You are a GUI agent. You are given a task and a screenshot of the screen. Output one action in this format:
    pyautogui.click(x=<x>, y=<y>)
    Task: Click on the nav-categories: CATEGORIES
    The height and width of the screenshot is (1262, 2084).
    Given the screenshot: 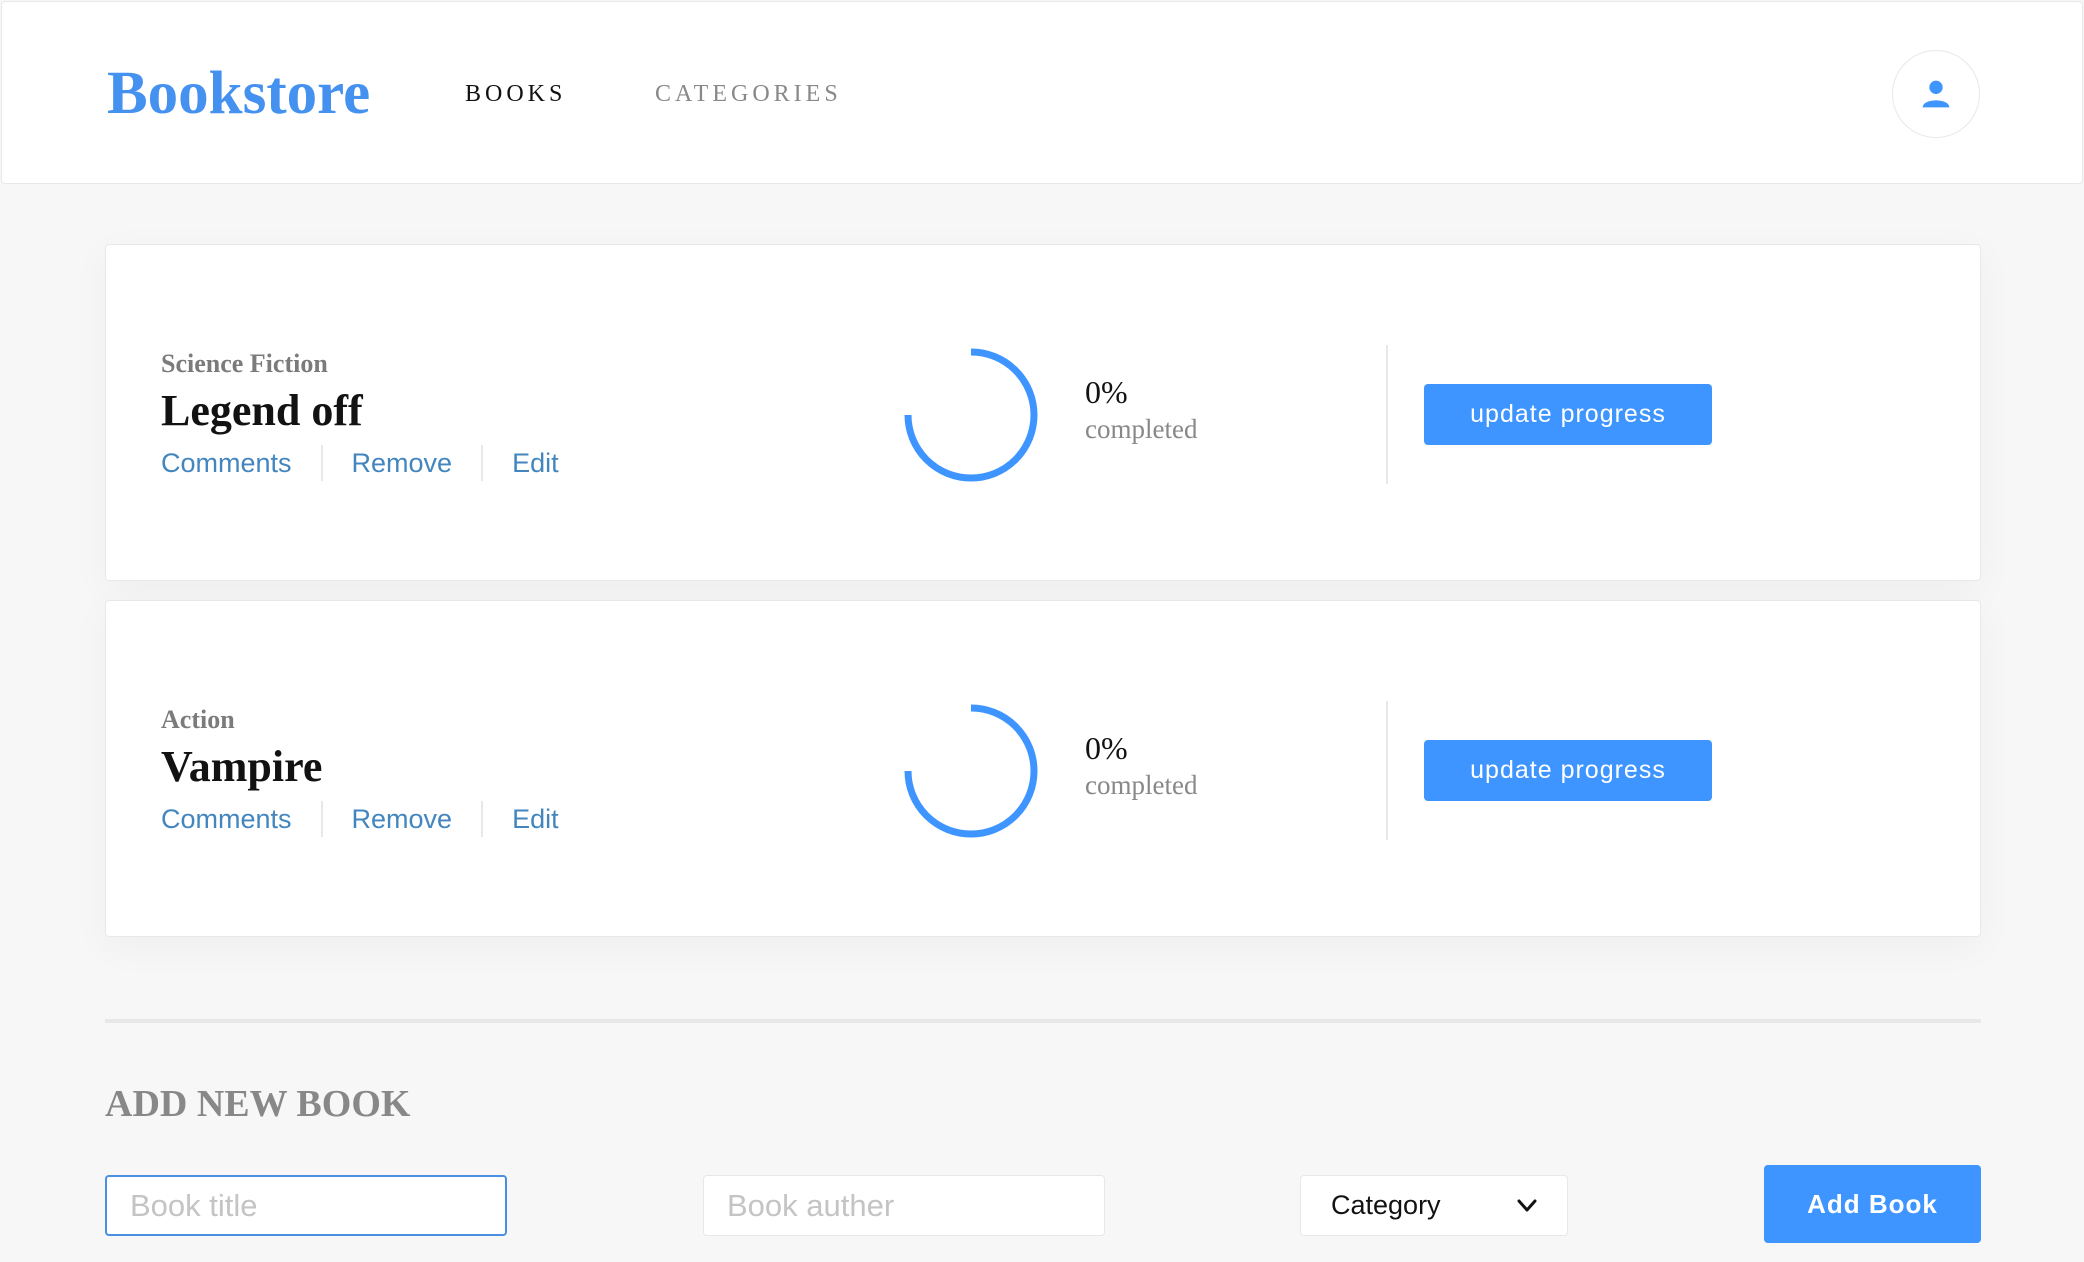 What is the action you would take?
    pyautogui.click(x=748, y=94)
    